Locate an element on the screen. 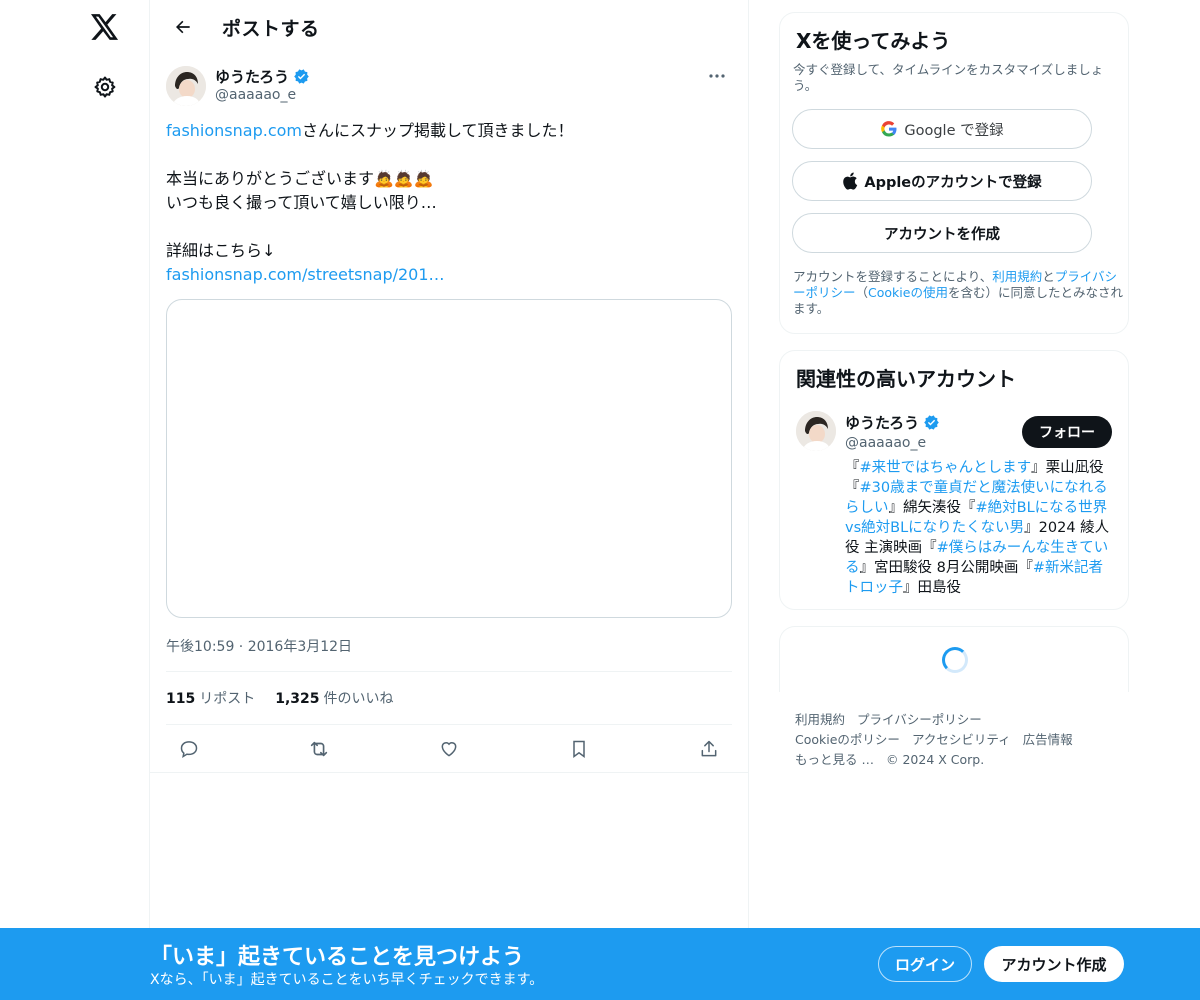 The width and height of the screenshot is (1200, 1000). signup-button: アカウント作成 is located at coordinates (1054, 964).